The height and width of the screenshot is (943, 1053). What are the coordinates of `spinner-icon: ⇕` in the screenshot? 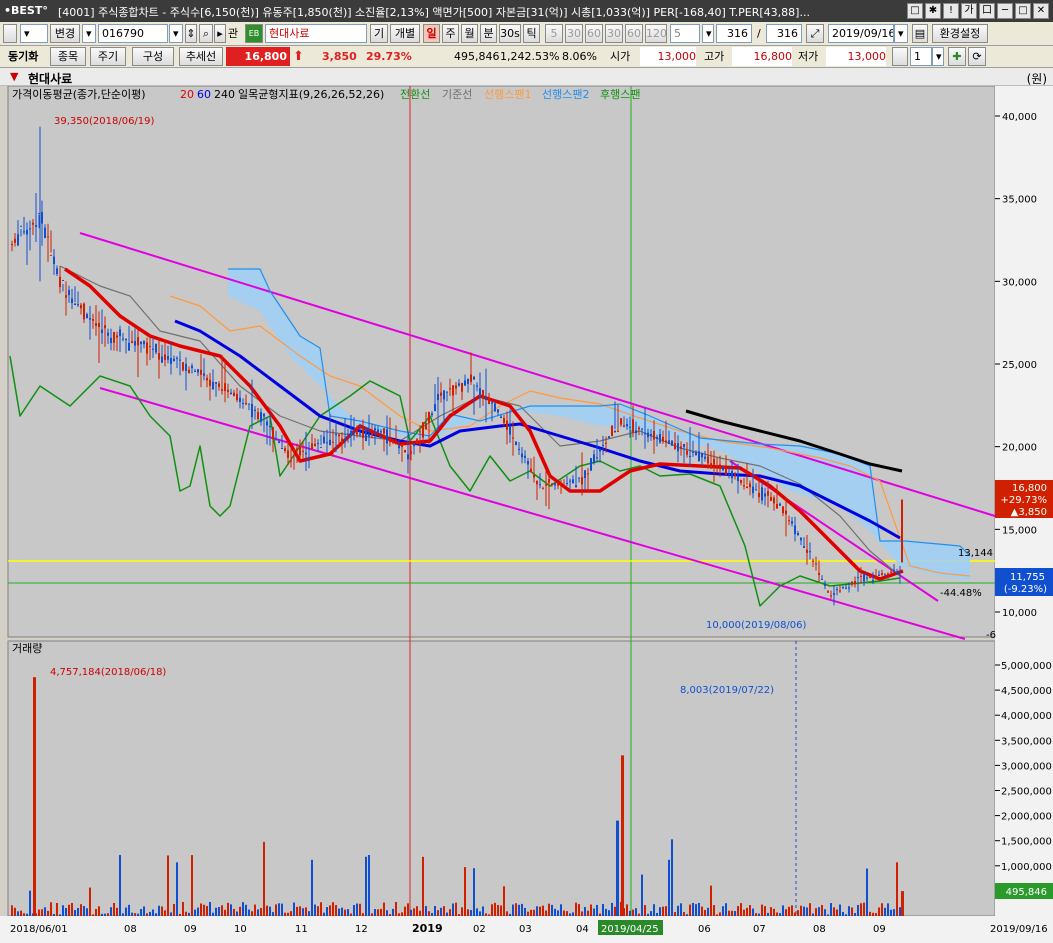 It's located at (191, 33).